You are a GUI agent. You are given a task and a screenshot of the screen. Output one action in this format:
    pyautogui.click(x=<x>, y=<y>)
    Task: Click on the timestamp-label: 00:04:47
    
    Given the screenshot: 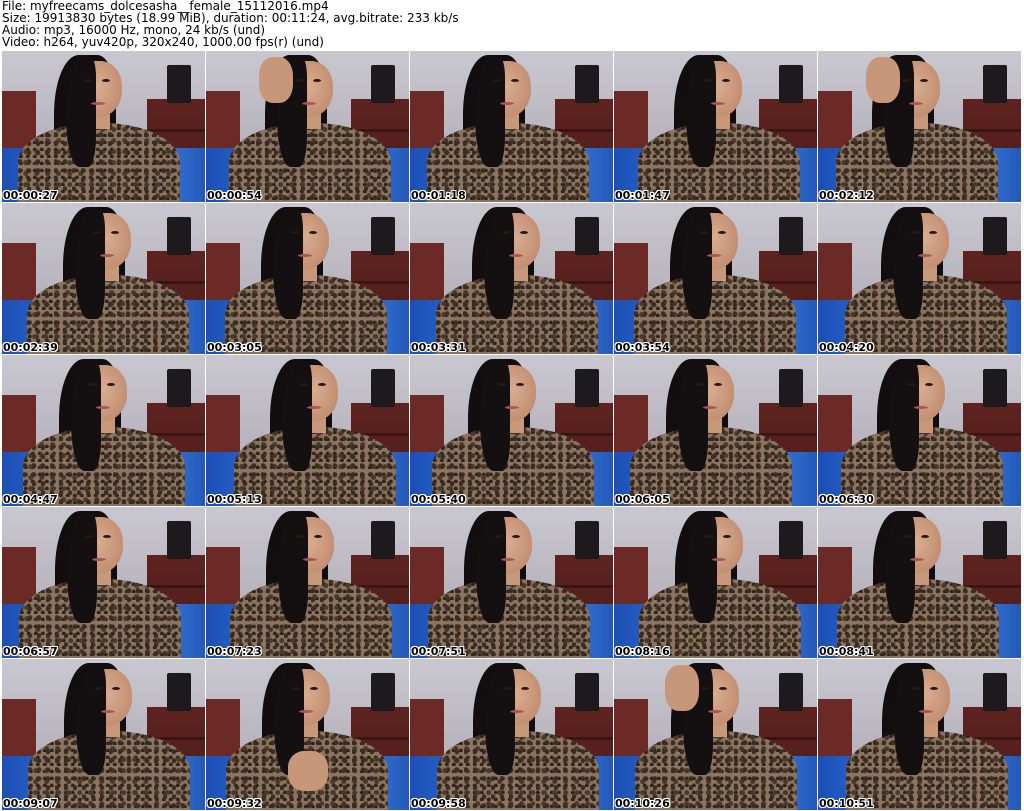 What is the action you would take?
    pyautogui.click(x=30, y=499)
    